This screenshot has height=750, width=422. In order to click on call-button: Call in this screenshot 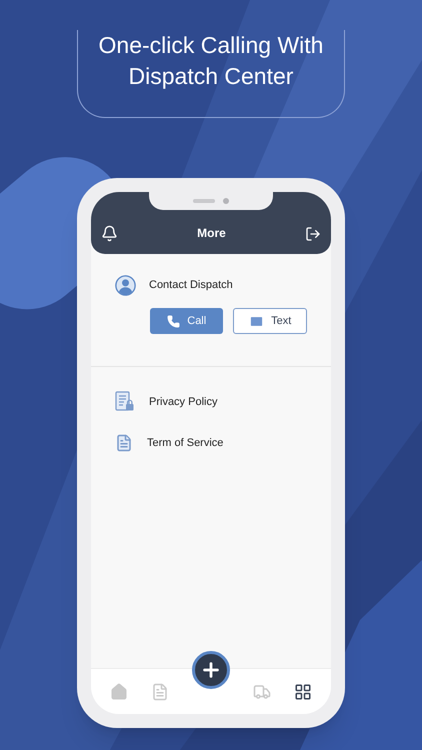, I will do `click(187, 321)`.